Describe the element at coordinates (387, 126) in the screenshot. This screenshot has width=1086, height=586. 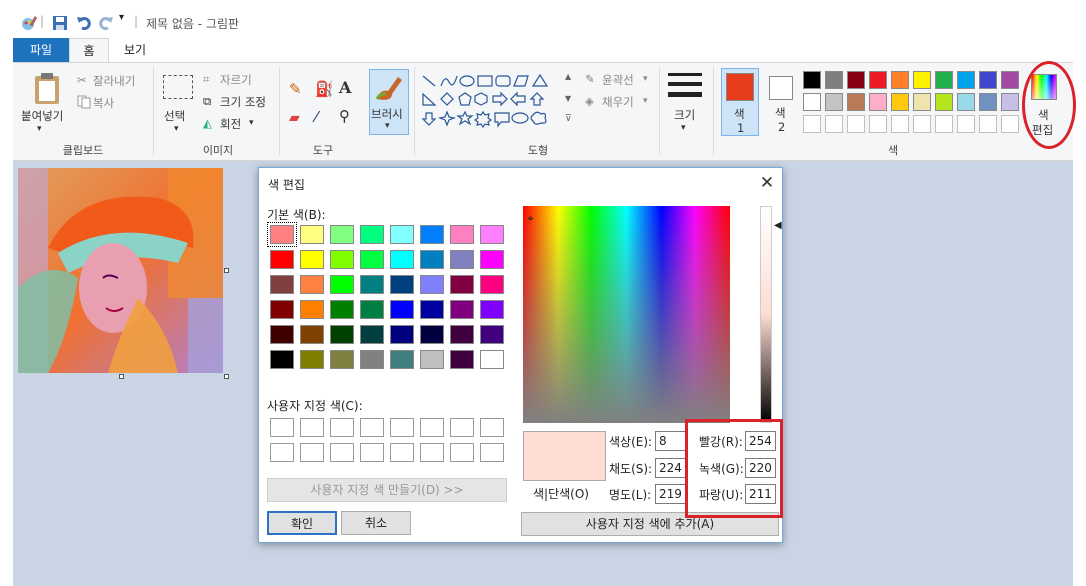
I see `brushes-dropdown-icon: ▾` at that location.